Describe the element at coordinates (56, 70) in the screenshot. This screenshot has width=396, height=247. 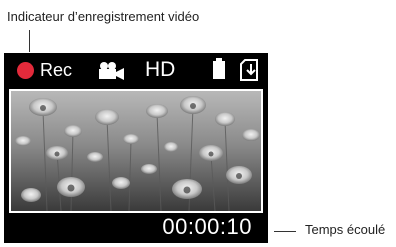
I see `rec-label: Rec` at that location.